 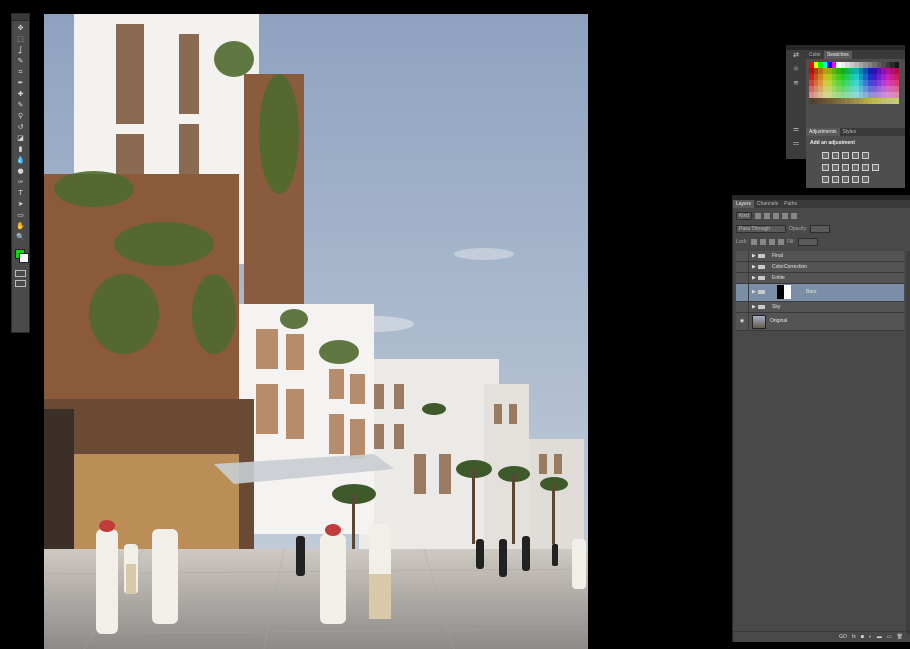 What do you see at coordinates (744, 216) in the screenshot?
I see `layer-filter-select: Kind` at bounding box center [744, 216].